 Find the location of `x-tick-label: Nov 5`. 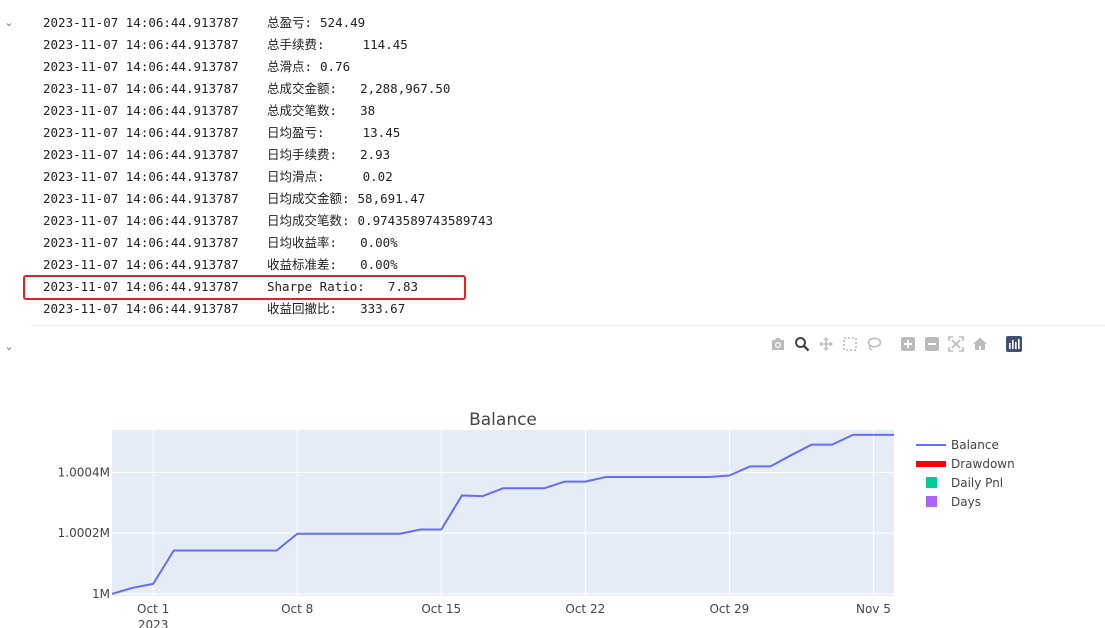

x-tick-label: Nov 5 is located at coordinates (873, 609).